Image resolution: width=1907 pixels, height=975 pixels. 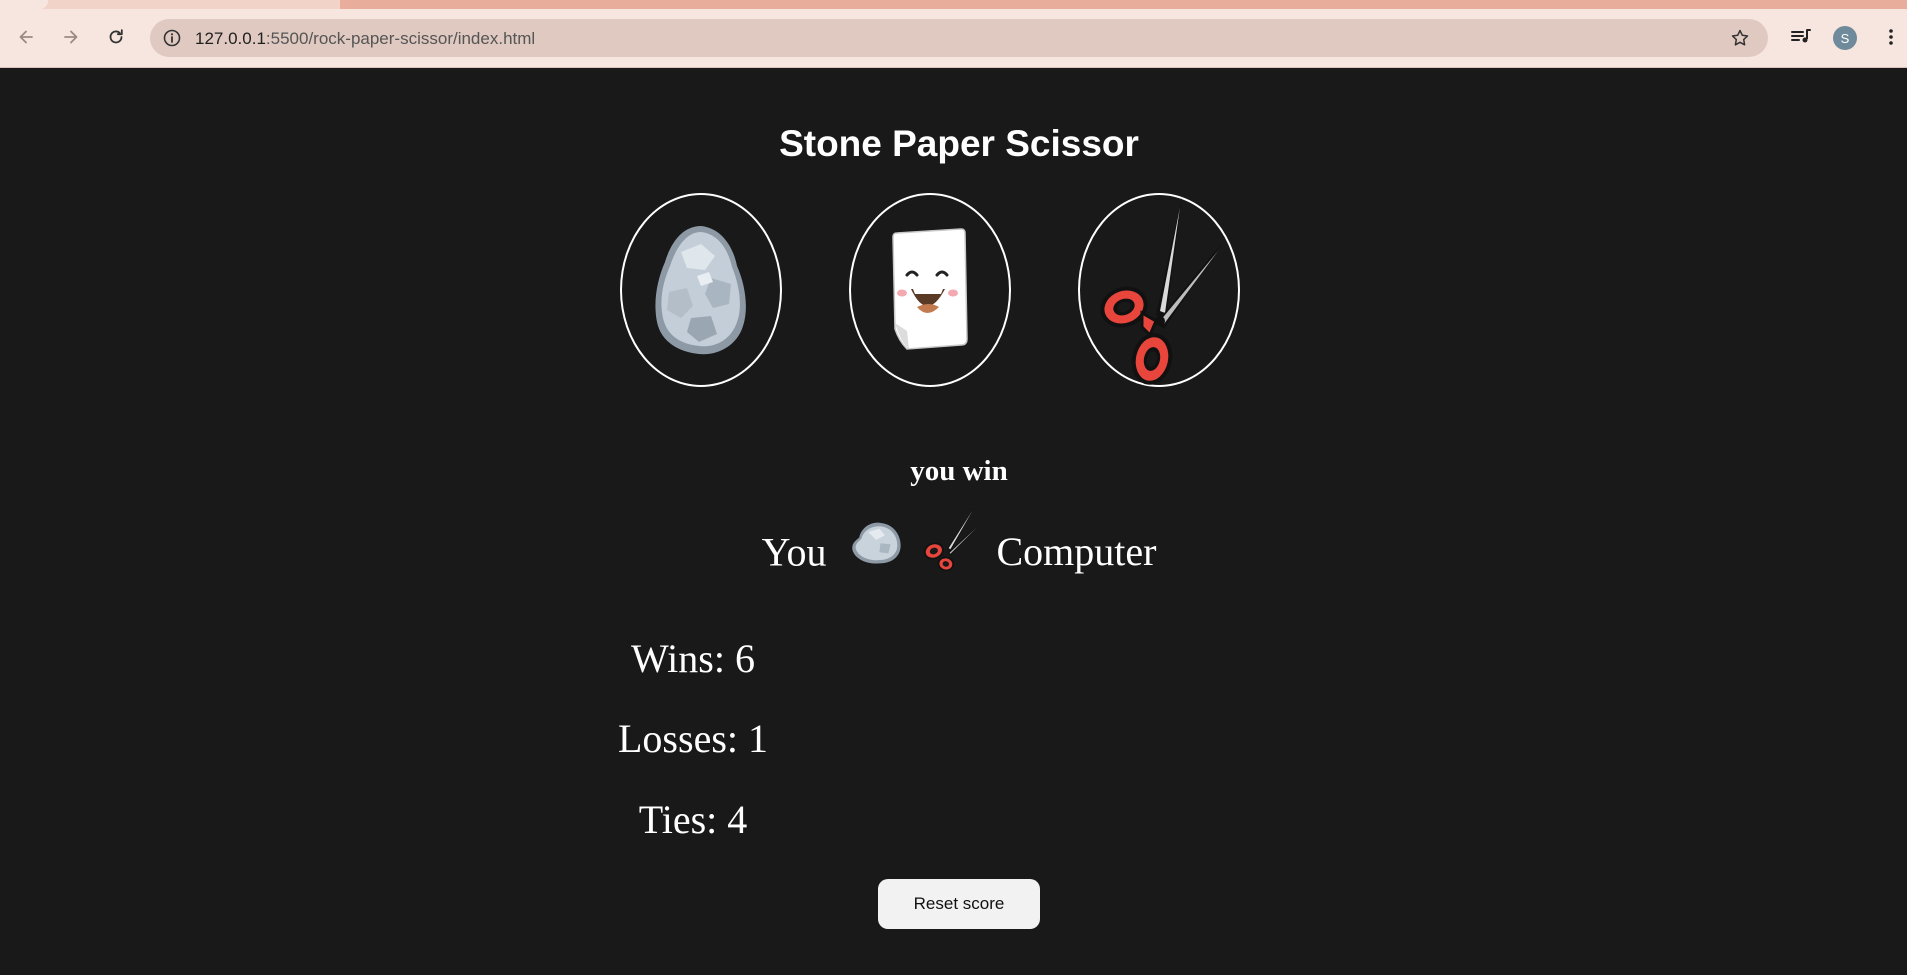 What do you see at coordinates (1740, 38) in the screenshot?
I see `bookmark-star-icon` at bounding box center [1740, 38].